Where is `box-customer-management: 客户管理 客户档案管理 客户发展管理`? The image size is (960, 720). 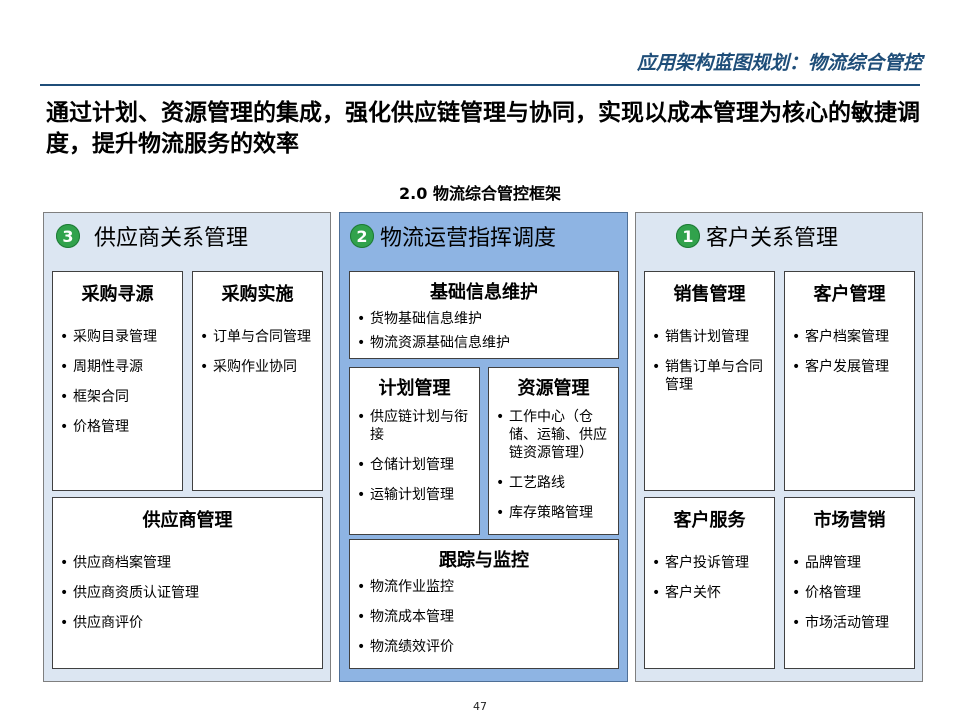 box-customer-management: 客户管理 客户档案管理 客户发展管理 is located at coordinates (849, 381).